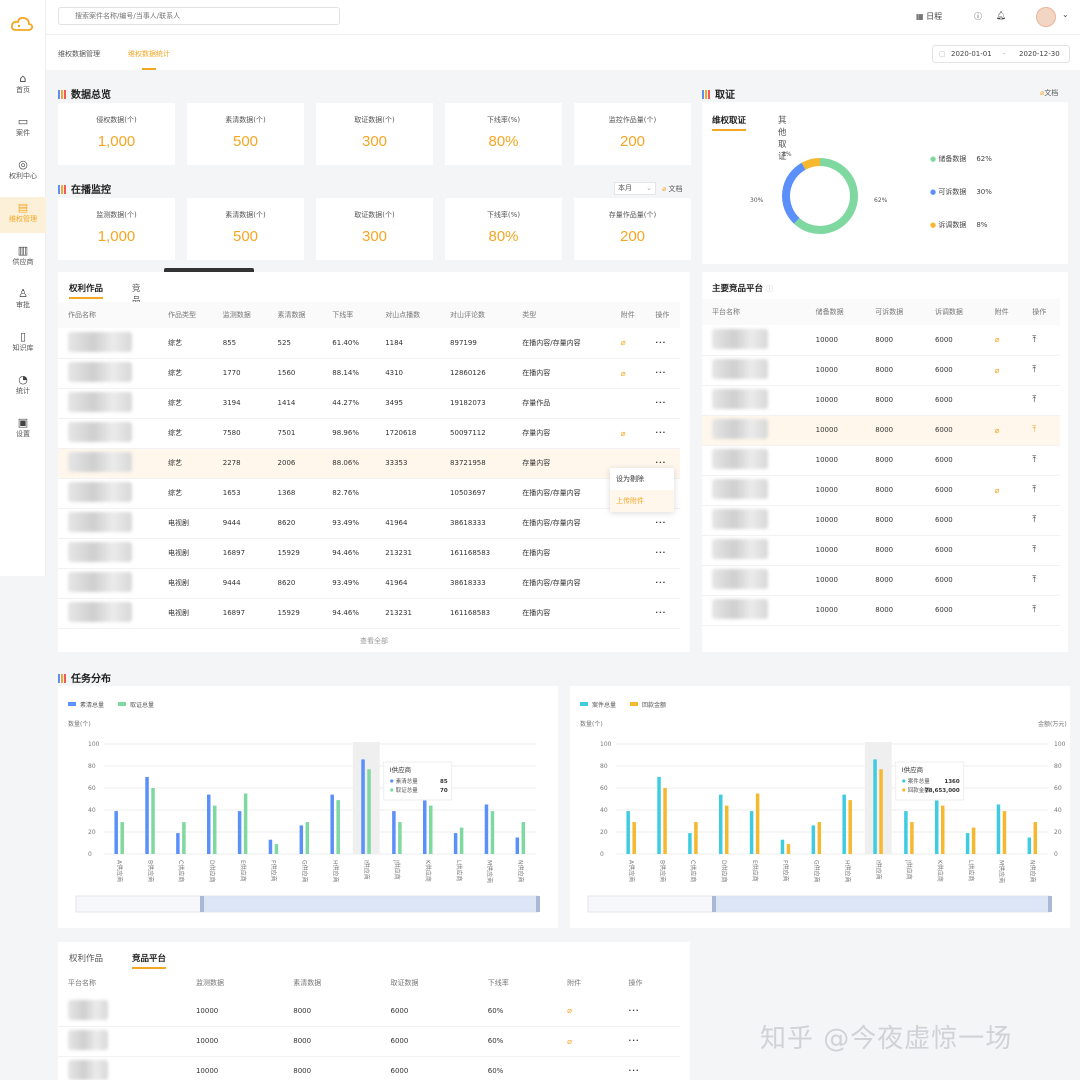 This screenshot has width=1080, height=1080. What do you see at coordinates (929, 16) in the screenshot?
I see `calendar-button: ▦ 日程` at bounding box center [929, 16].